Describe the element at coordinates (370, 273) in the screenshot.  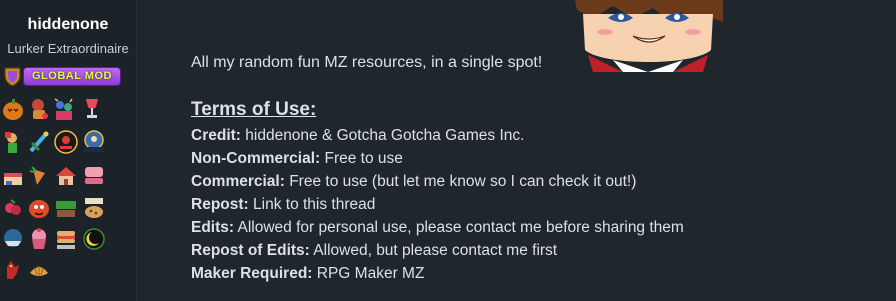
I see `terms-value: RPG Maker MZ` at that location.